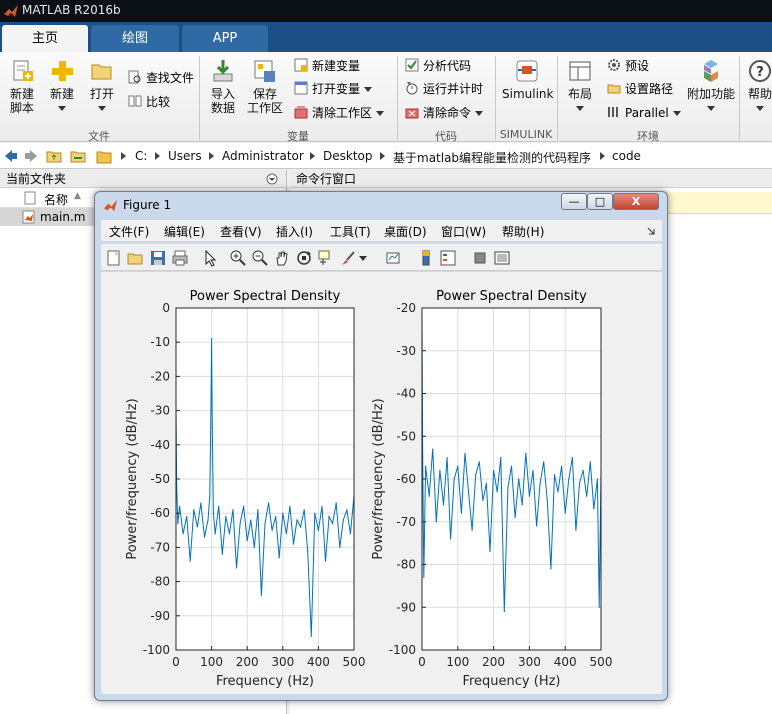  Describe the element at coordinates (160, 582) in the screenshot. I see `y-tick-label: -80` at that location.